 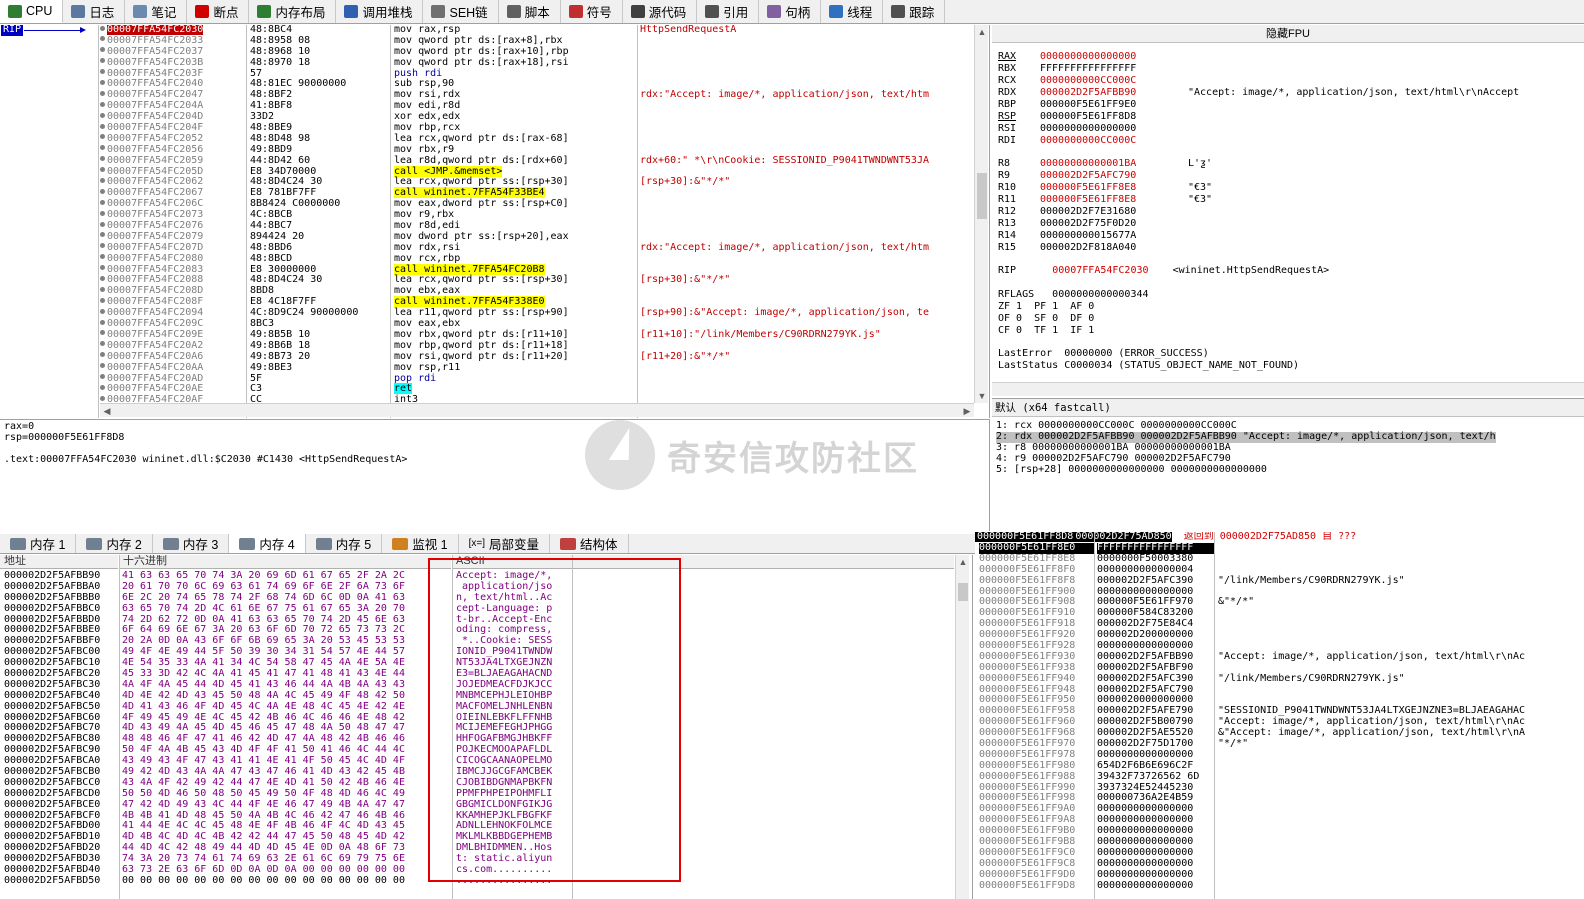 What do you see at coordinates (806, 30) in the screenshot?
I see `disasm-row-comment: HttpSendRequestA` at bounding box center [806, 30].